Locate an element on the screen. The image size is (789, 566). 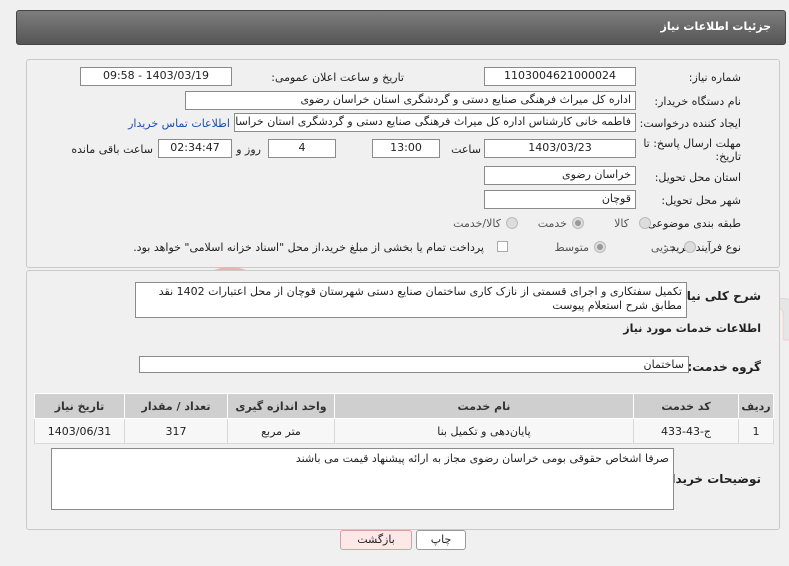
announce-datetime-field: 1403/03/19 - 09:58 is located at coordinates (156, 76).